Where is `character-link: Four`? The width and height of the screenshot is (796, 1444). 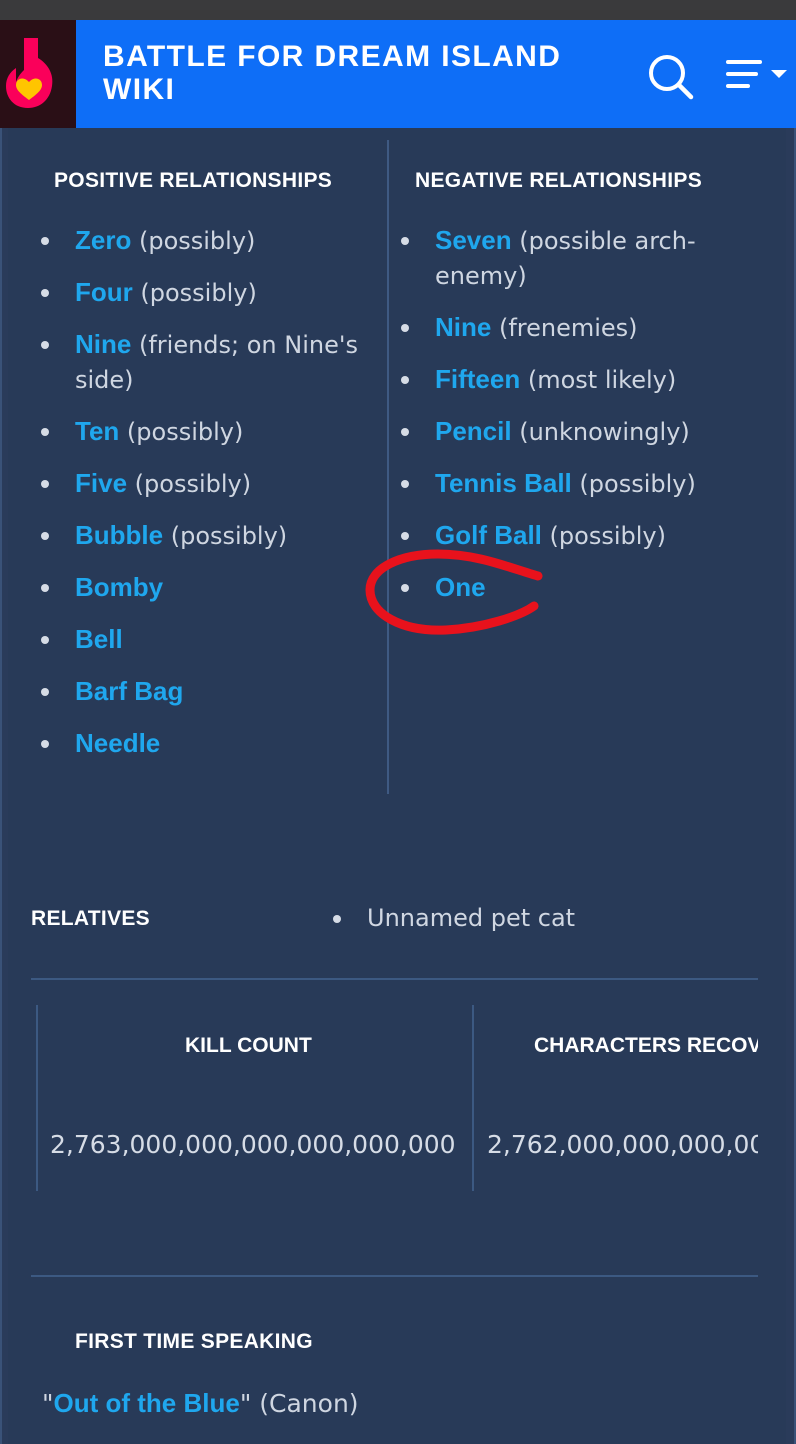 character-link: Four is located at coordinates (104, 292).